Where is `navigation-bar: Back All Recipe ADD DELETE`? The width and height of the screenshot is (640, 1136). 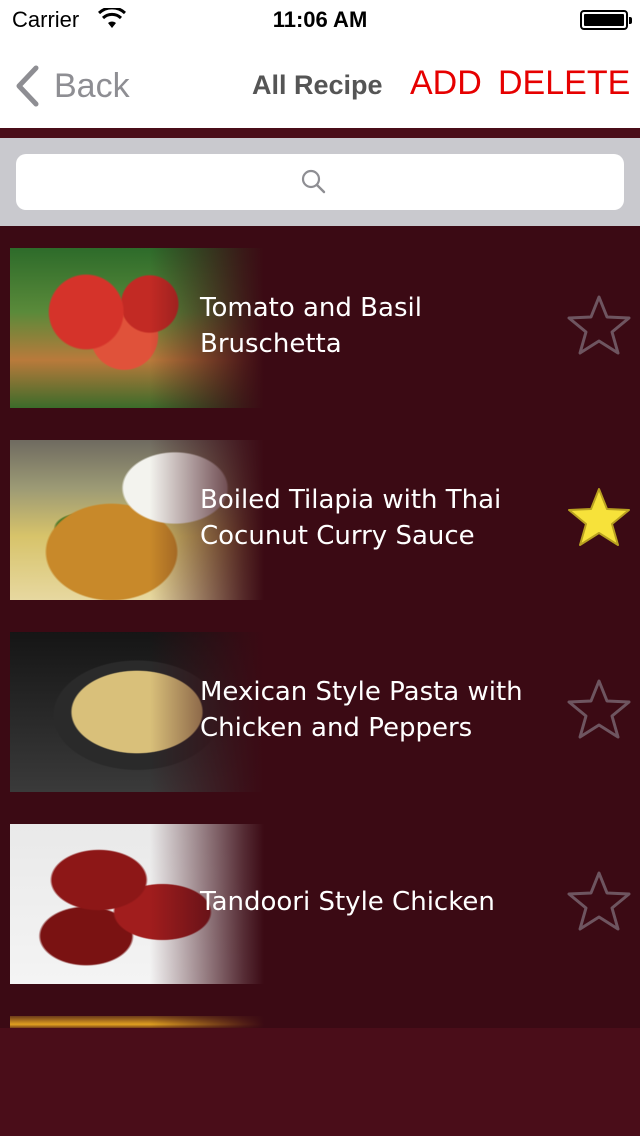
navigation-bar: Back All Recipe ADD DELETE is located at coordinates (320, 84).